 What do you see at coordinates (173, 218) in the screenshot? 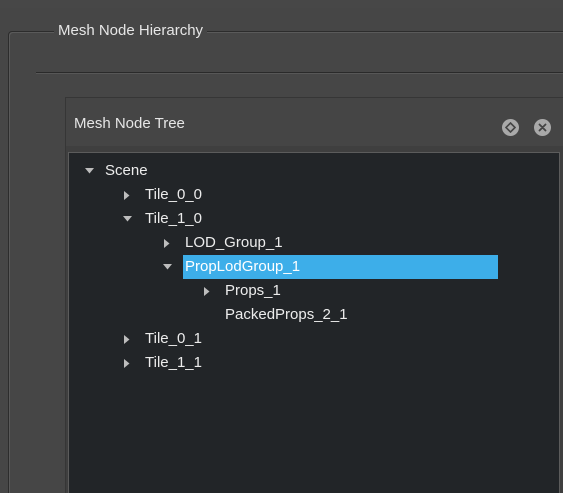
I see `tree-item-label: Tile_1_0` at bounding box center [173, 218].